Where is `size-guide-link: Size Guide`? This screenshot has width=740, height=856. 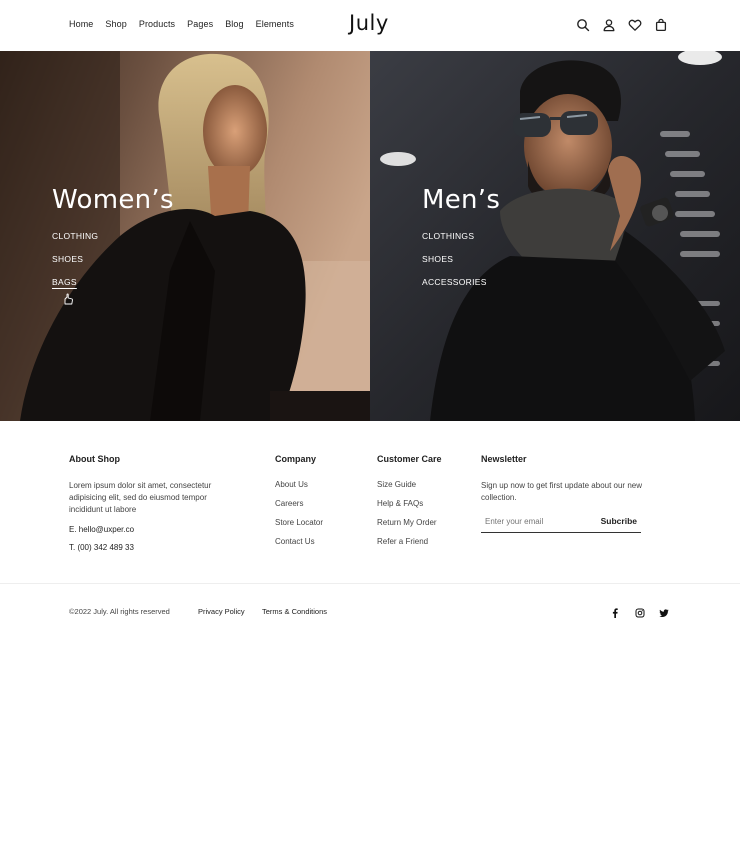 size-guide-link: Size Guide is located at coordinates (424, 484).